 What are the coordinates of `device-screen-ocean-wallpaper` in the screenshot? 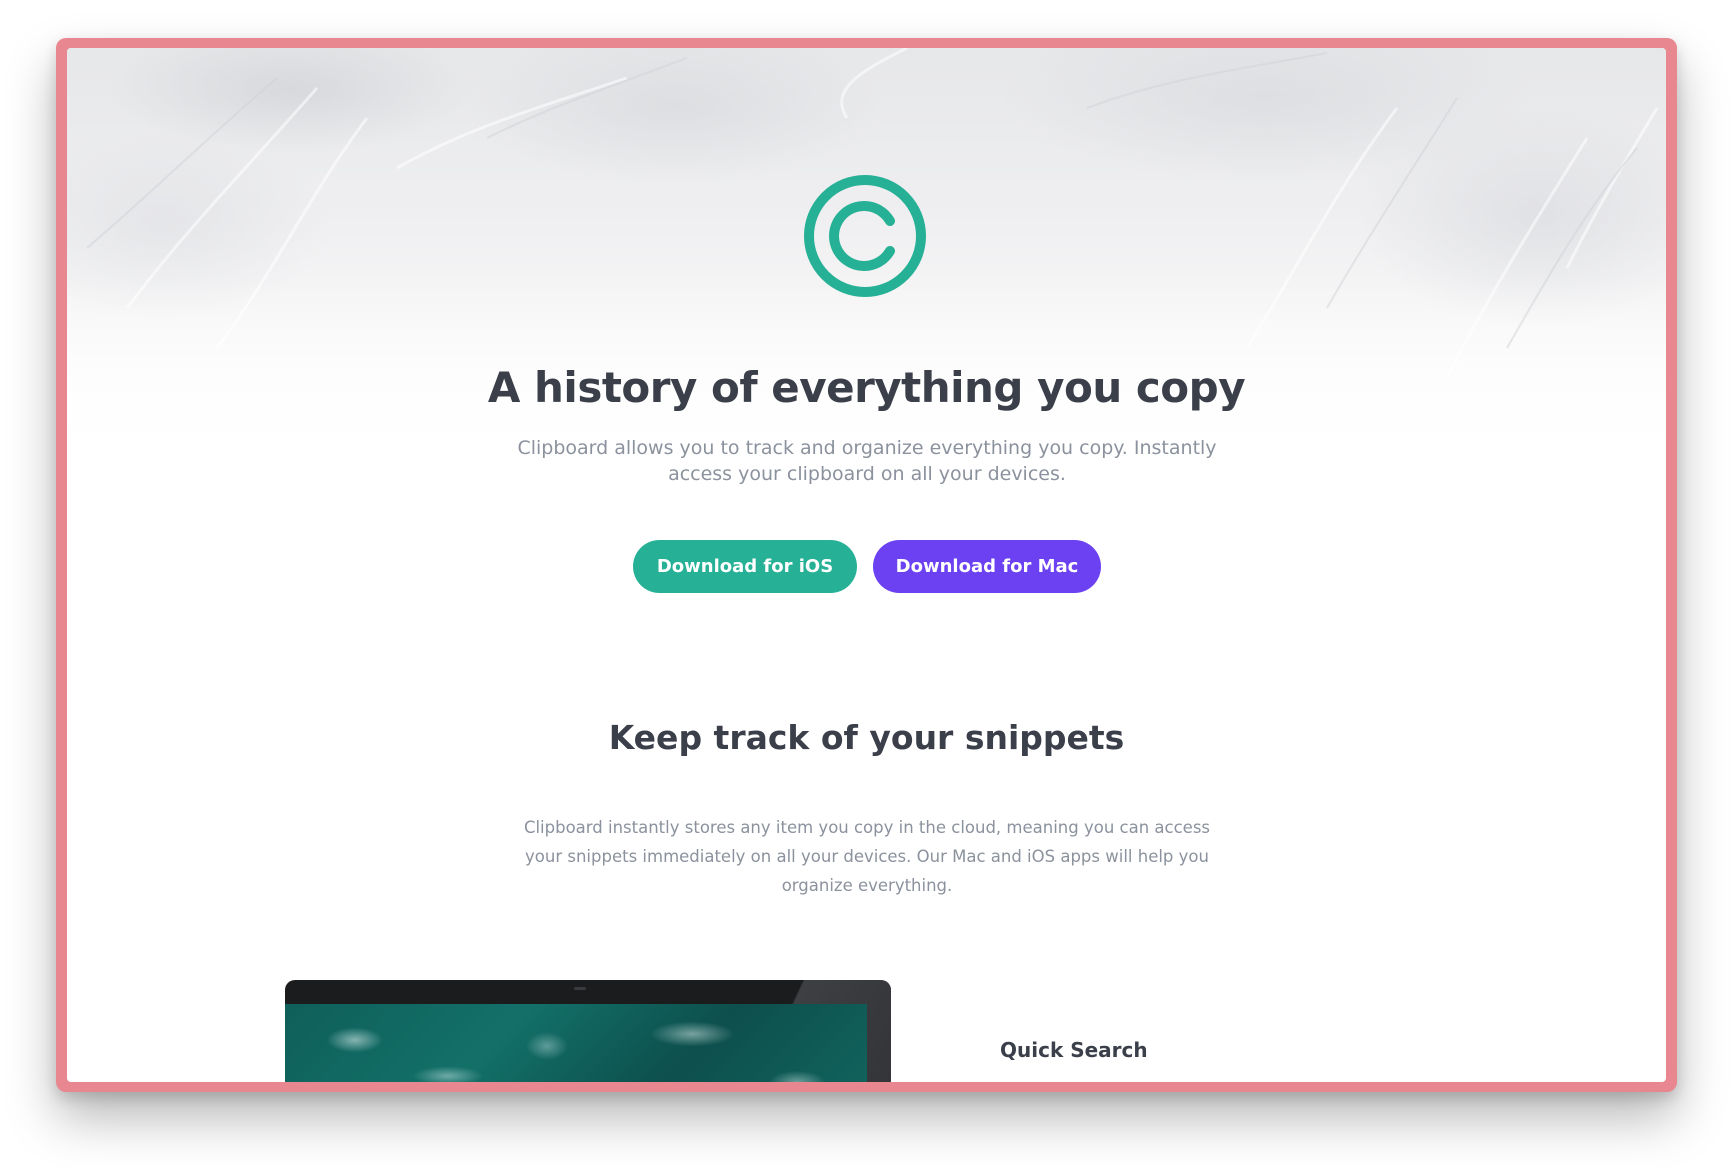 It's located at (576, 1043).